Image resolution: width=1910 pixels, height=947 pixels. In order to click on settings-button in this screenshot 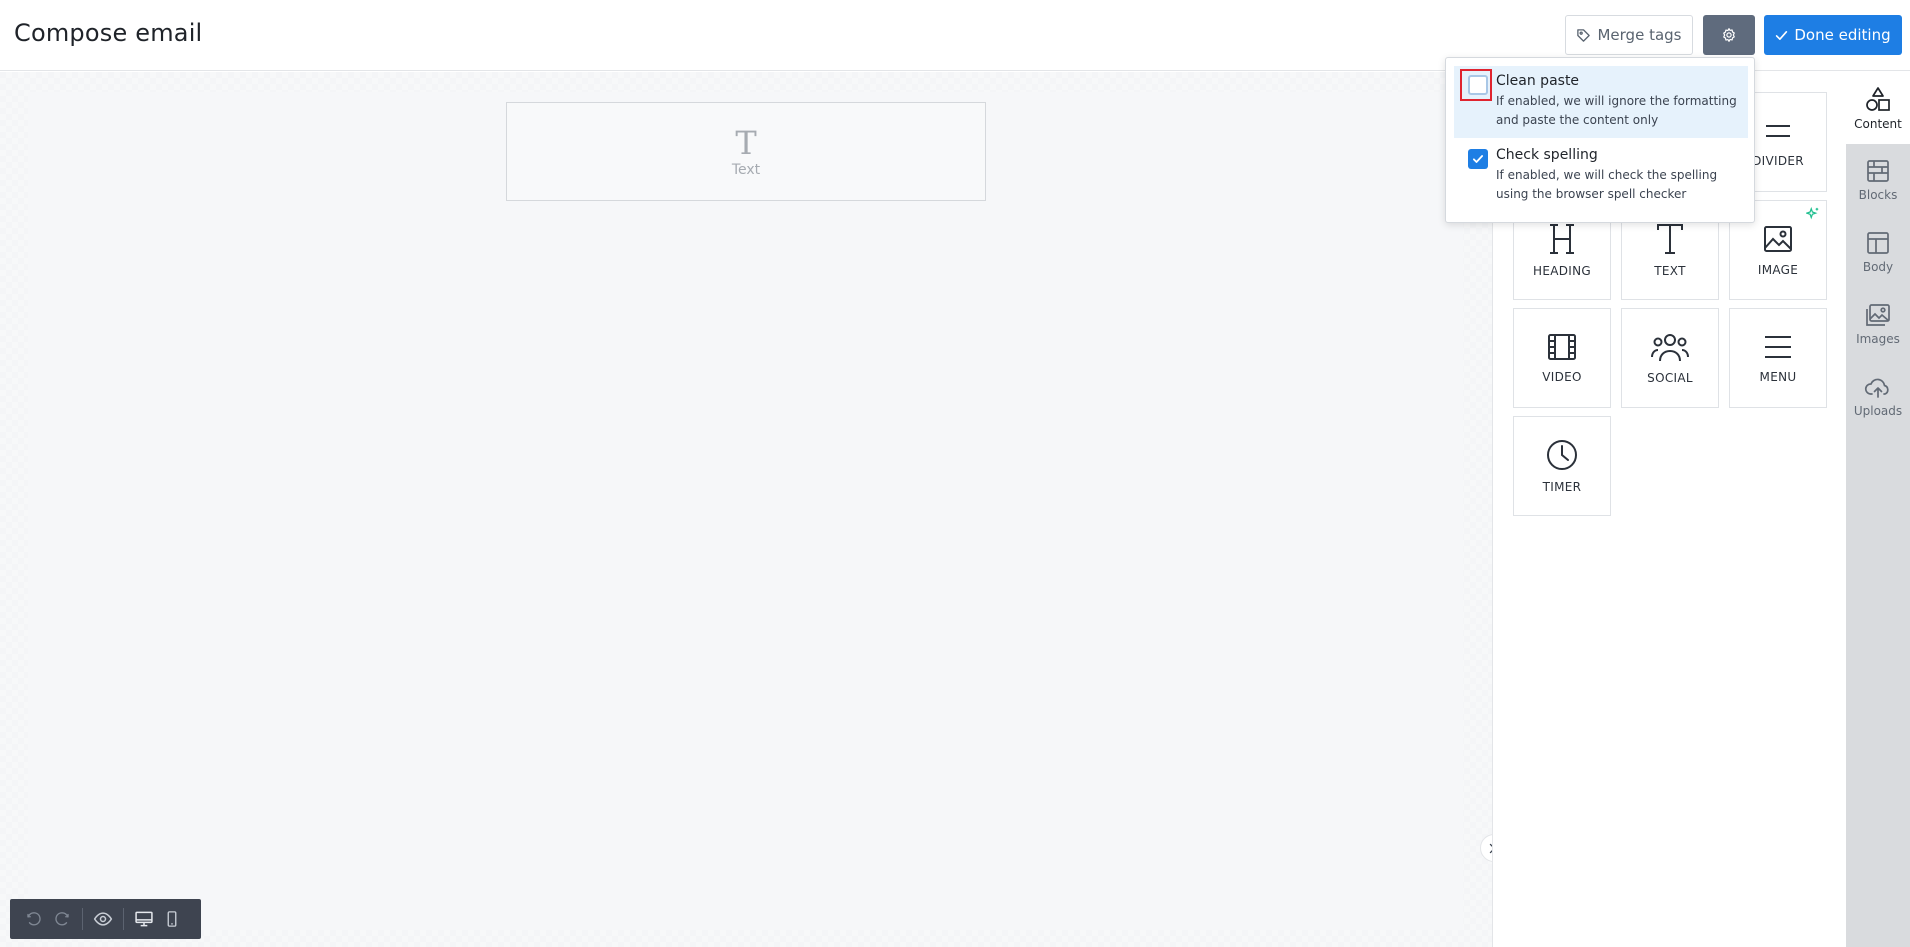, I will do `click(1729, 35)`.